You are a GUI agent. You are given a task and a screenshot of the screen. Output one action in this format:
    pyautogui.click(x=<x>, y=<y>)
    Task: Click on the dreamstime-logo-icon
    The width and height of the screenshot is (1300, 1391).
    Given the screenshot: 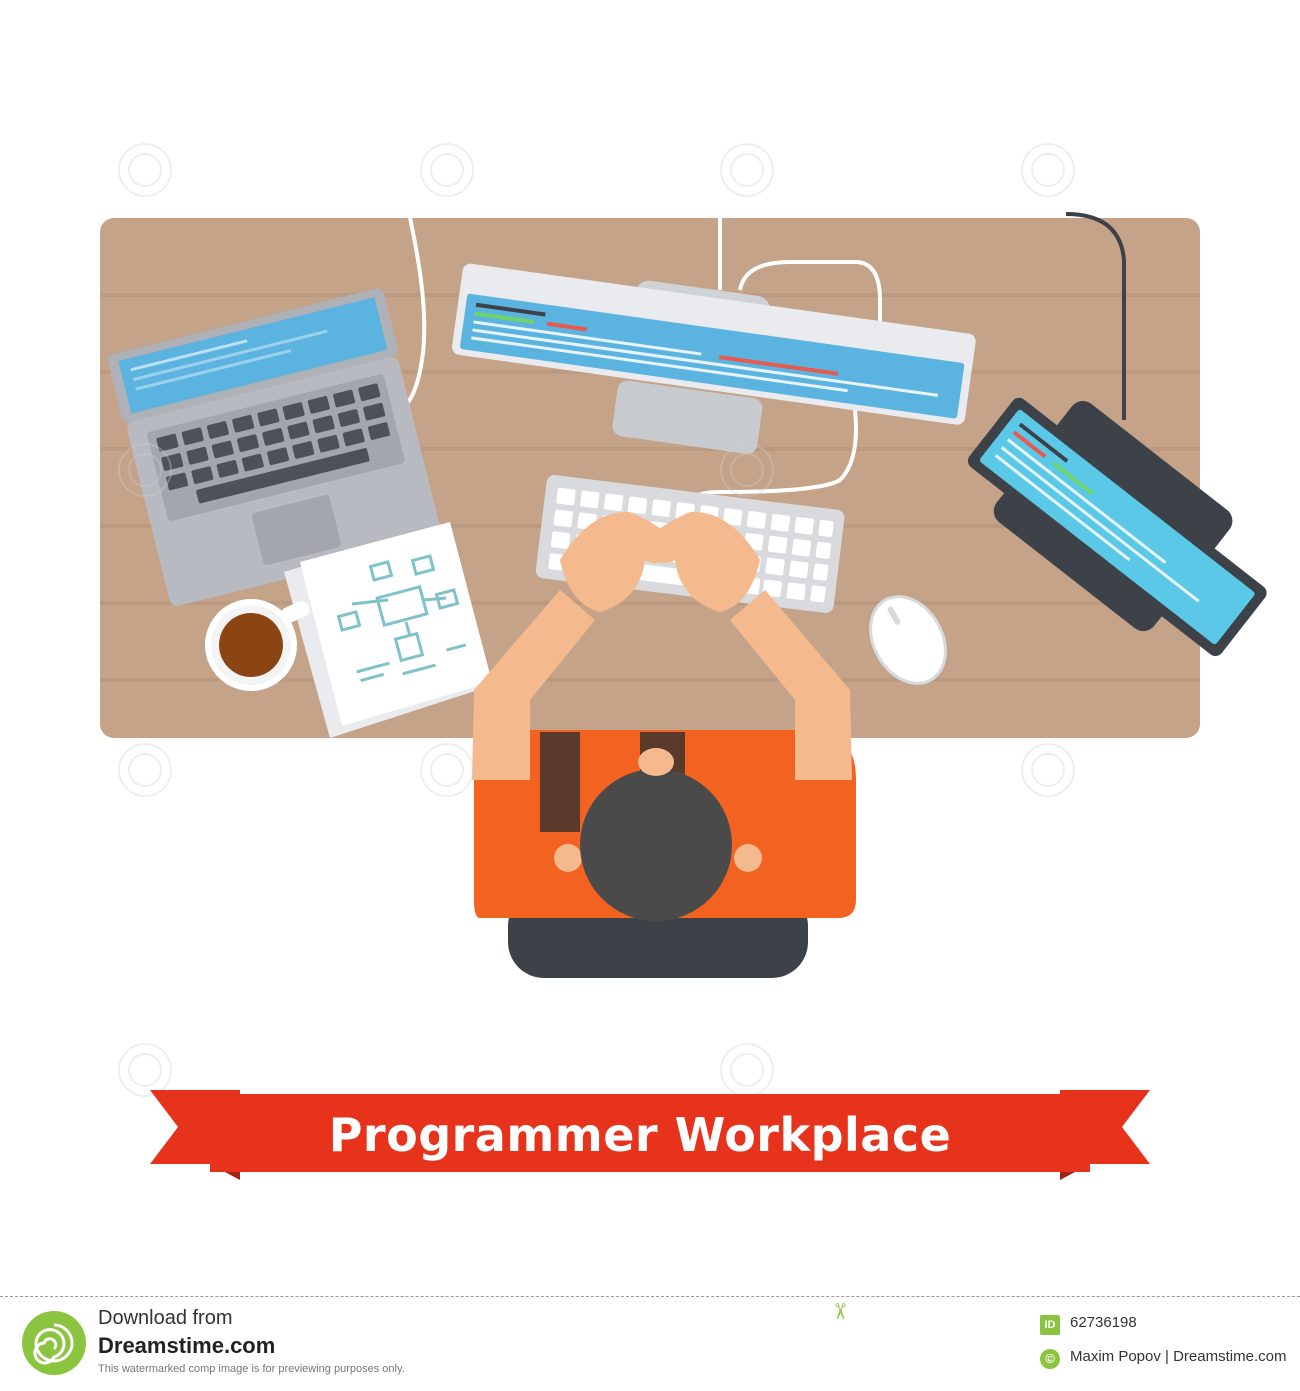 What is the action you would take?
    pyautogui.click(x=54, y=1343)
    